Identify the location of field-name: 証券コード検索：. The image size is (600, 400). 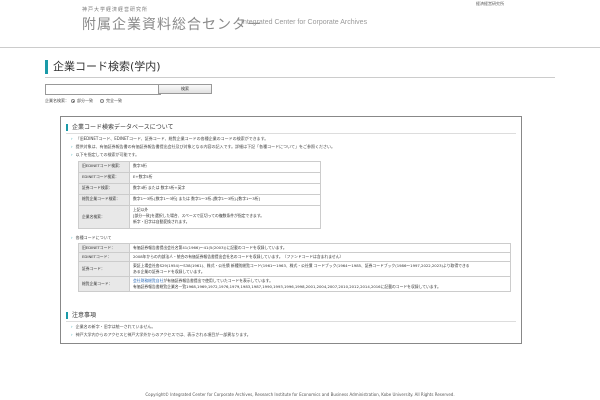
(104, 189).